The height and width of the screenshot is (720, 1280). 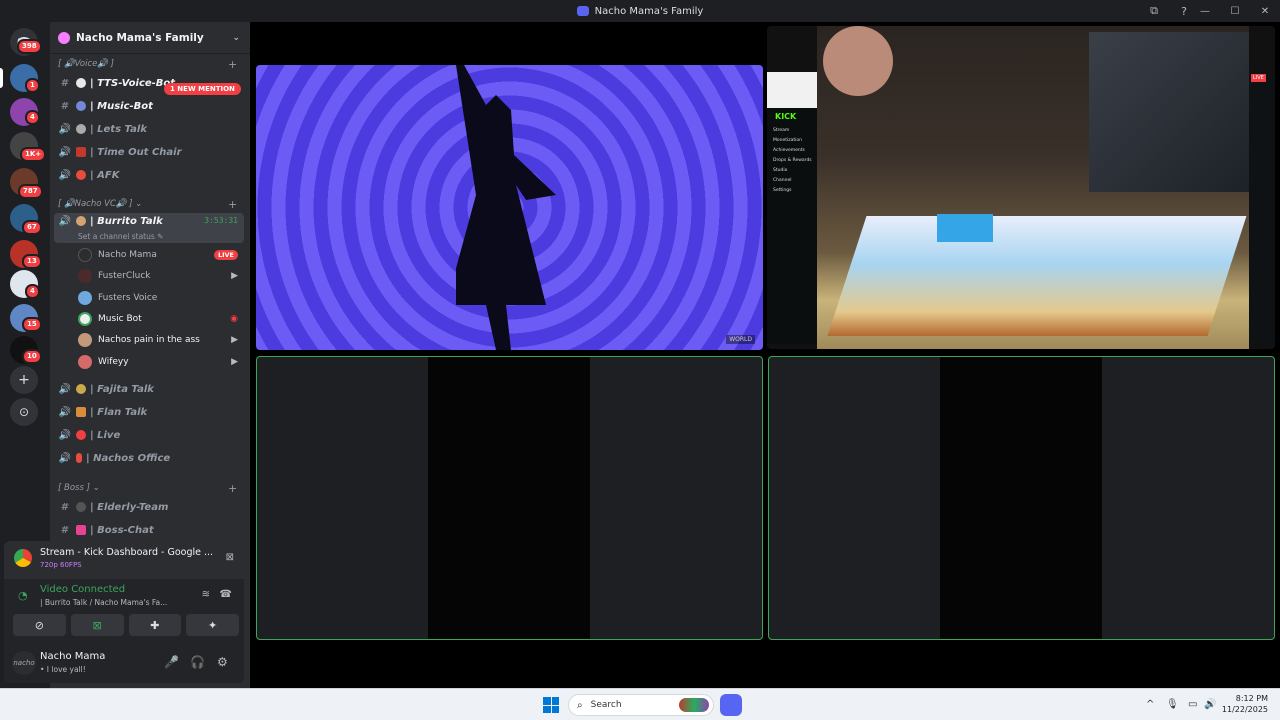 I want to click on soundboard-button: ✦, so click(x=212, y=625).